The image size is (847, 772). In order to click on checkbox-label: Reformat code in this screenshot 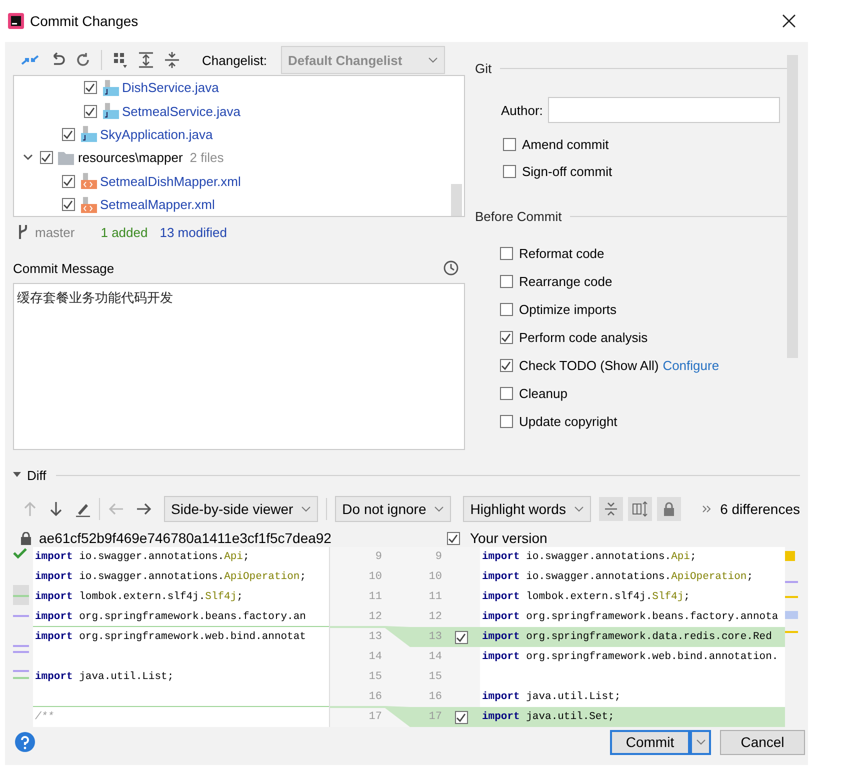, I will do `click(561, 253)`.